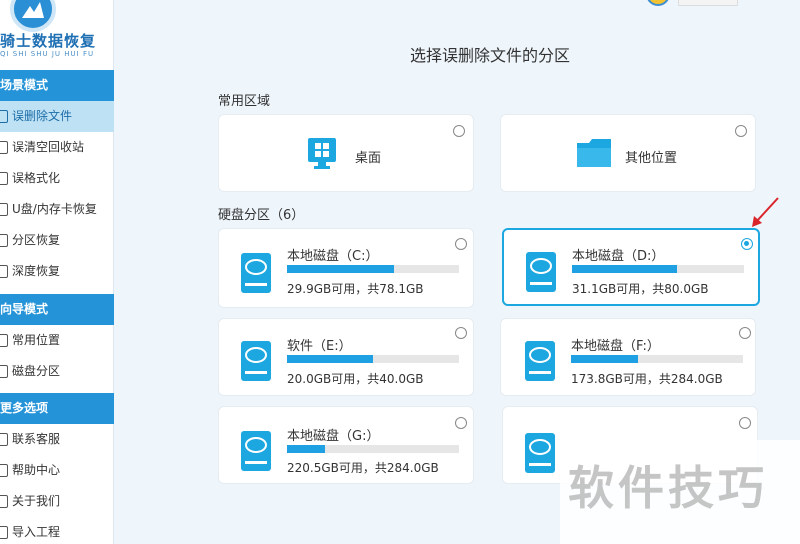 Image resolution: width=800 pixels, height=544 pixels. I want to click on deep-scan-icon, so click(4, 271).